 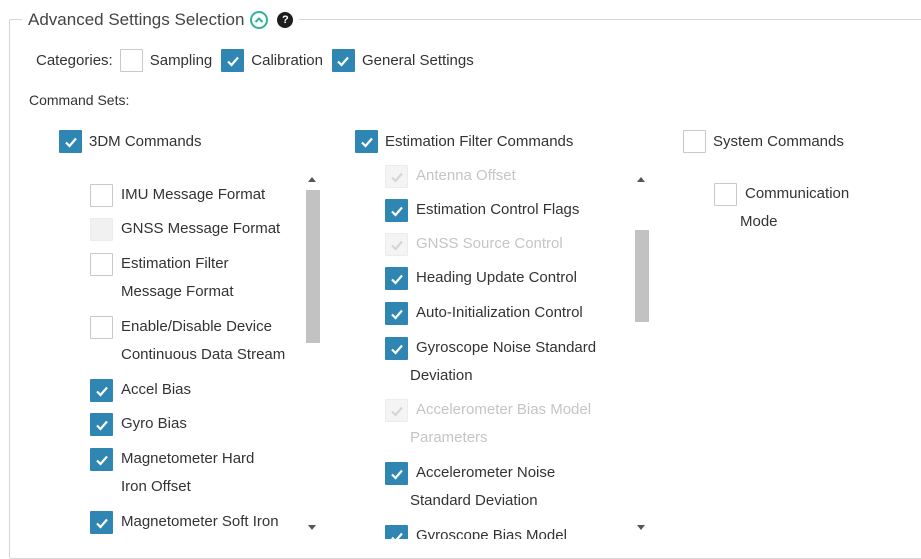 I want to click on 3dm-commands-checkbox, so click(x=70, y=141).